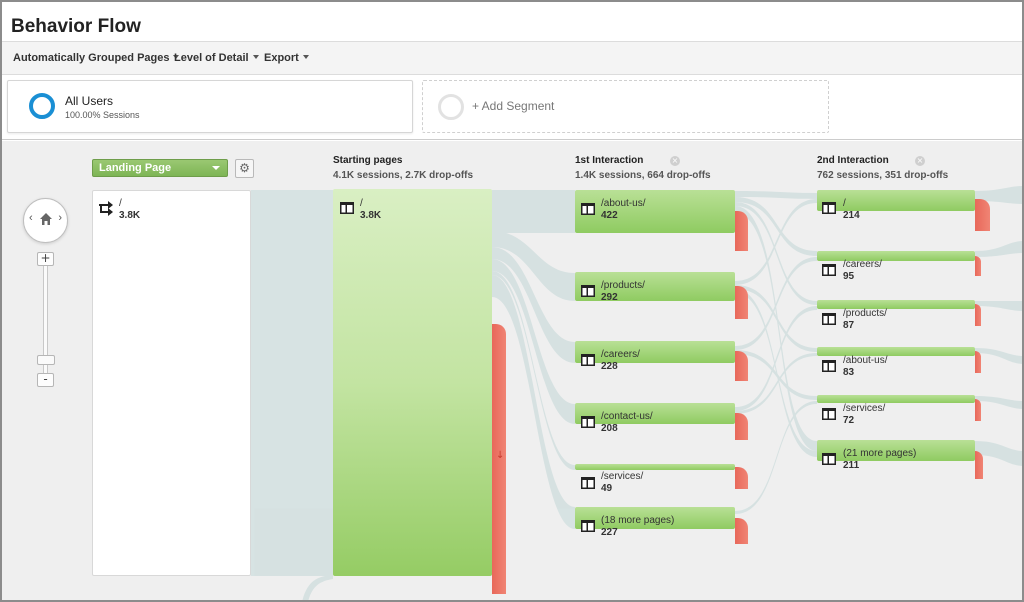 This screenshot has width=1024, height=602. Describe the element at coordinates (42, 106) in the screenshot. I see `segment-ring-icon` at that location.